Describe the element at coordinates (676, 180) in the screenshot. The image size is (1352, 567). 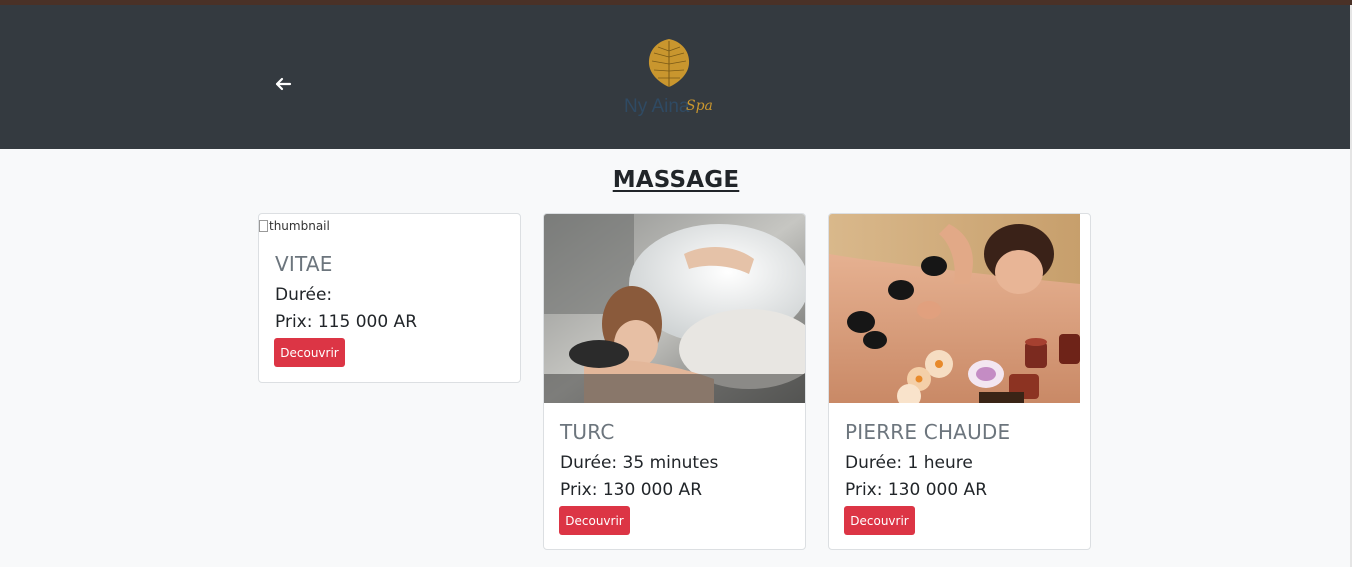
I see `page-title: MASSAGE` at that location.